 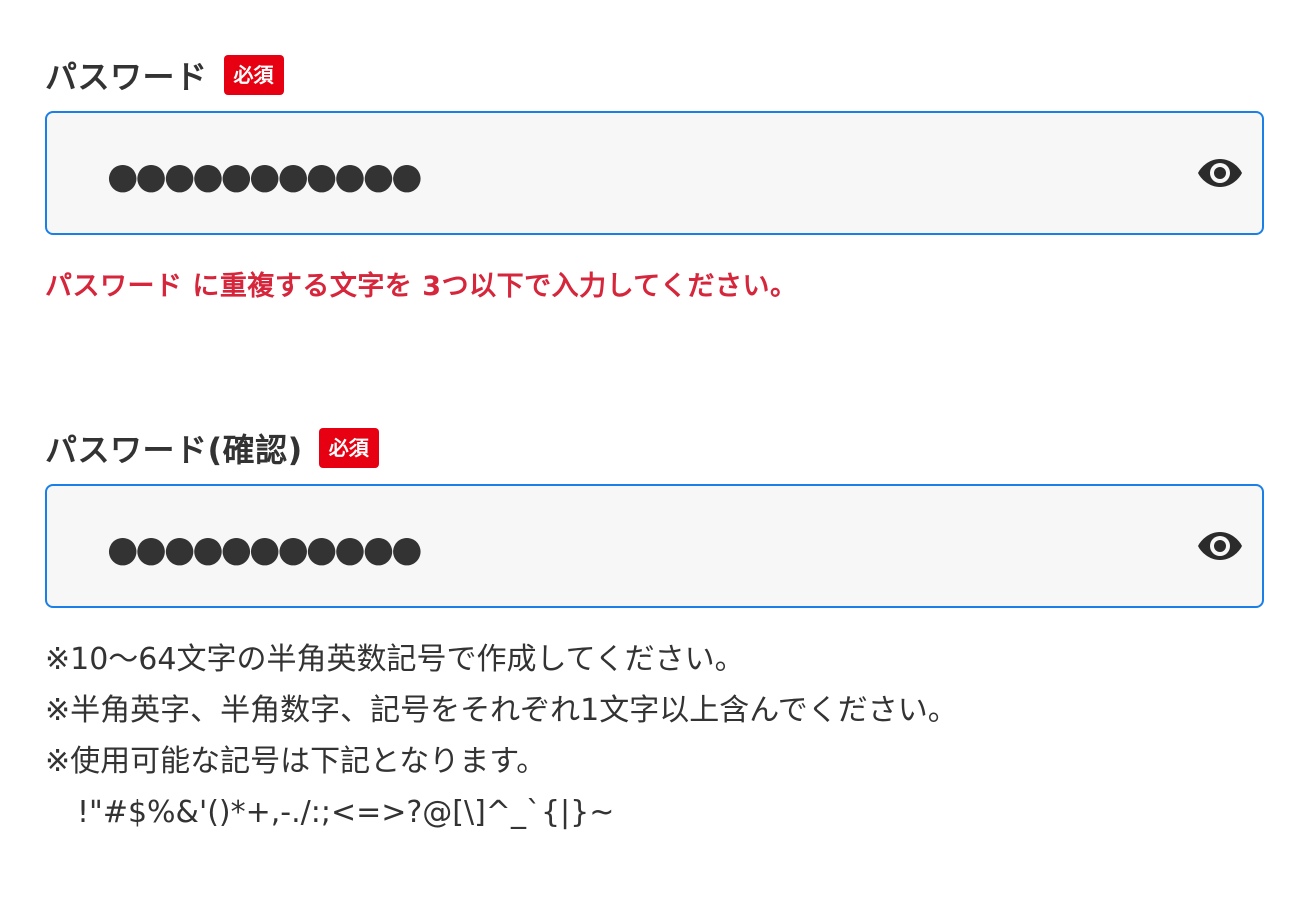 What do you see at coordinates (265, 549) in the screenshot?
I see `password-confirm-masked-value: ●●●●●●●●●●●` at bounding box center [265, 549].